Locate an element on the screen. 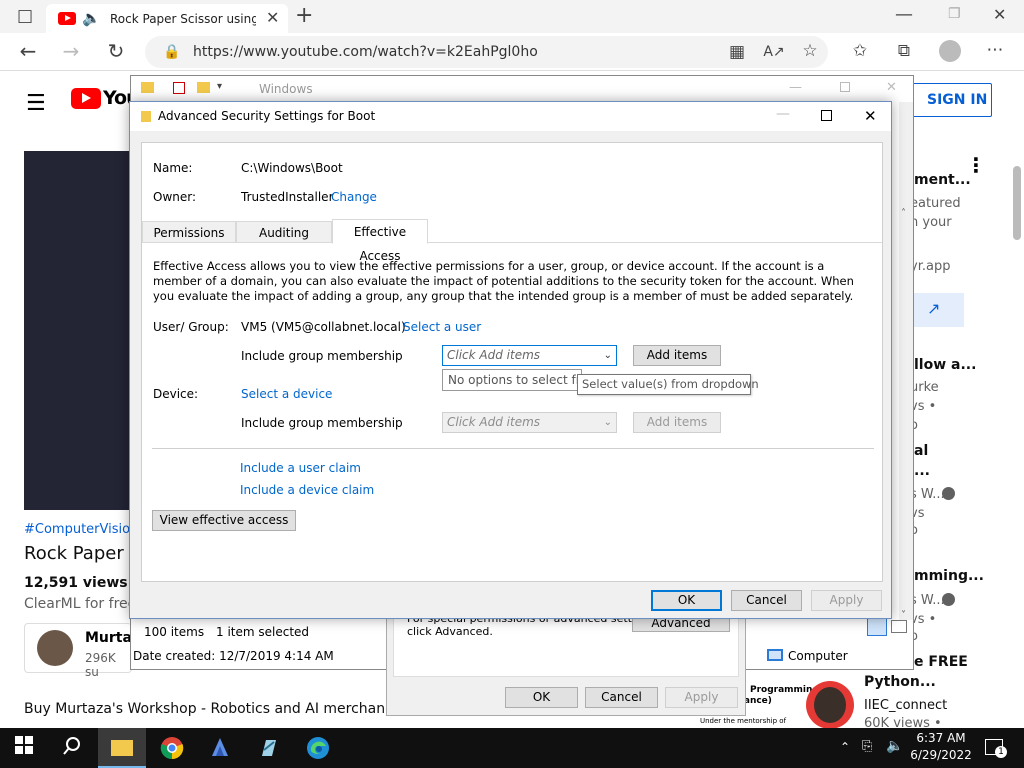  props-text: click Advanced. is located at coordinates (450, 631).